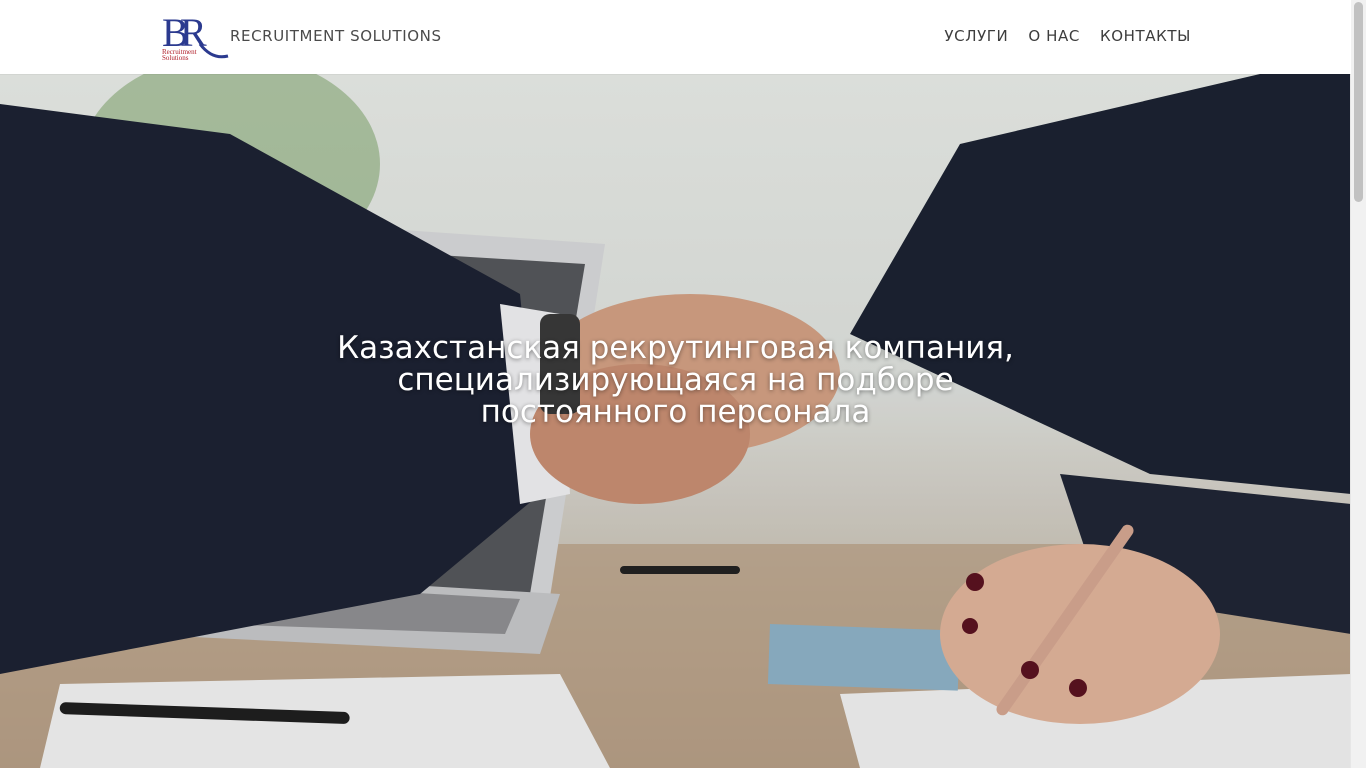 This screenshot has height=768, width=1366. What do you see at coordinates (675, 348) in the screenshot?
I see `hero-title-line: Казахстанская рекрутинговая компания,` at bounding box center [675, 348].